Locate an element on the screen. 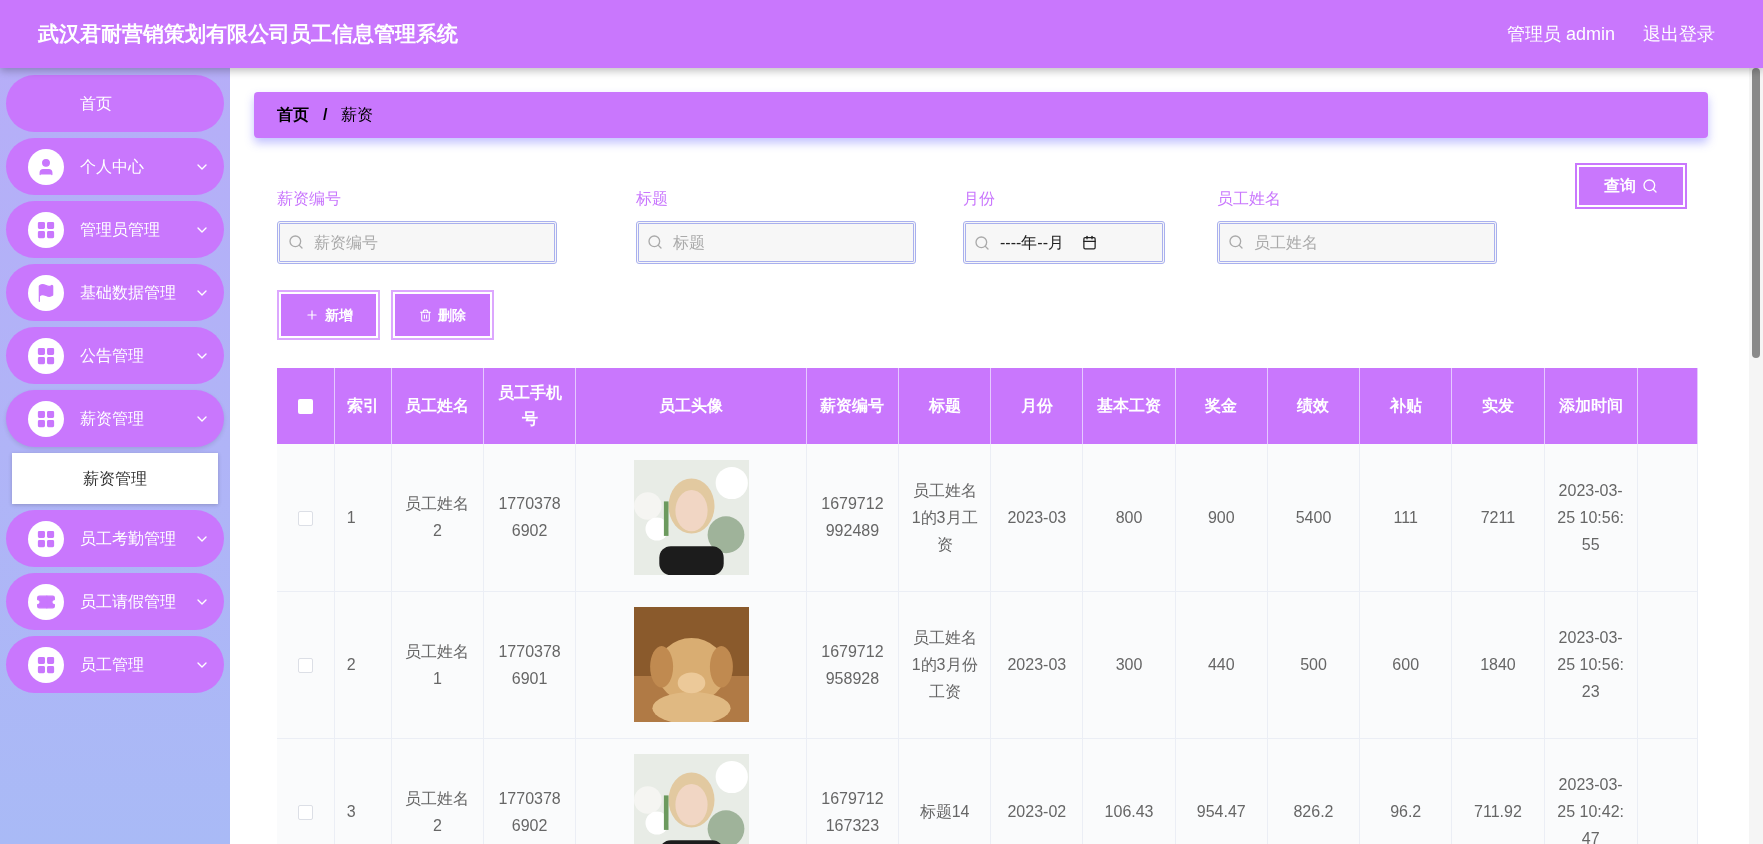 The height and width of the screenshot is (844, 1763). field-label: 标题 is located at coordinates (652, 199).